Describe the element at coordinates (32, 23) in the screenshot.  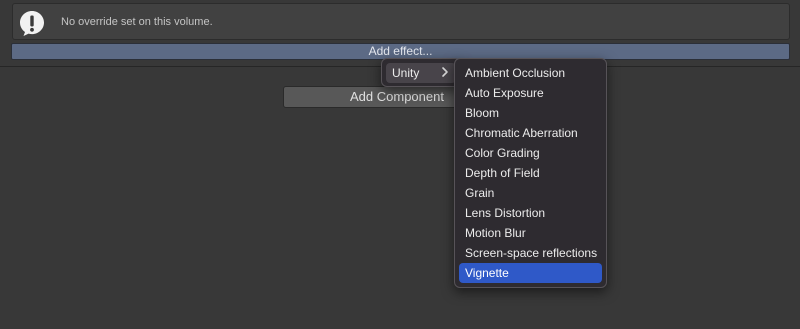
I see `warning-exclamation-icon` at that location.